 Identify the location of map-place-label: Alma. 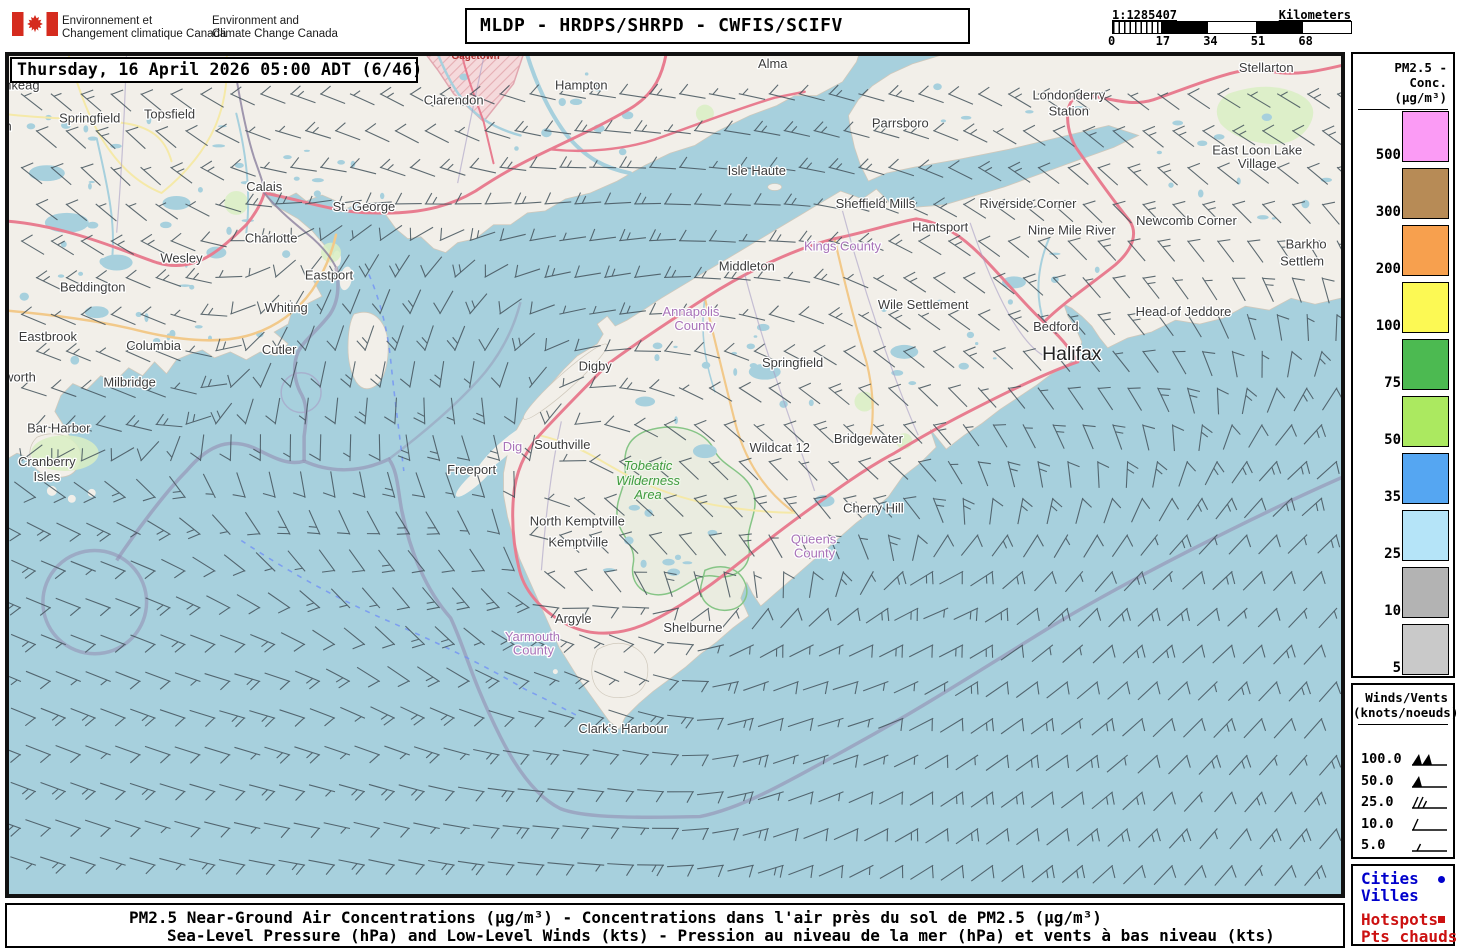
(773, 63).